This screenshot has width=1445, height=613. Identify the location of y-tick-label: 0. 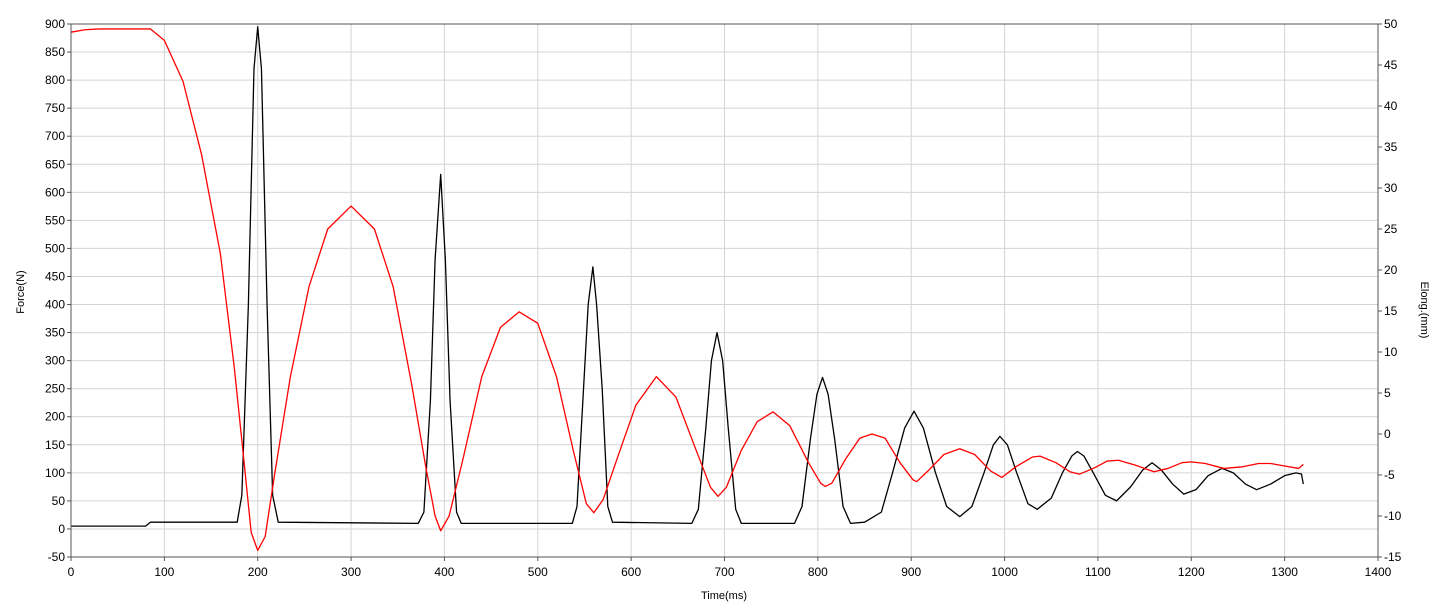
(61, 529).